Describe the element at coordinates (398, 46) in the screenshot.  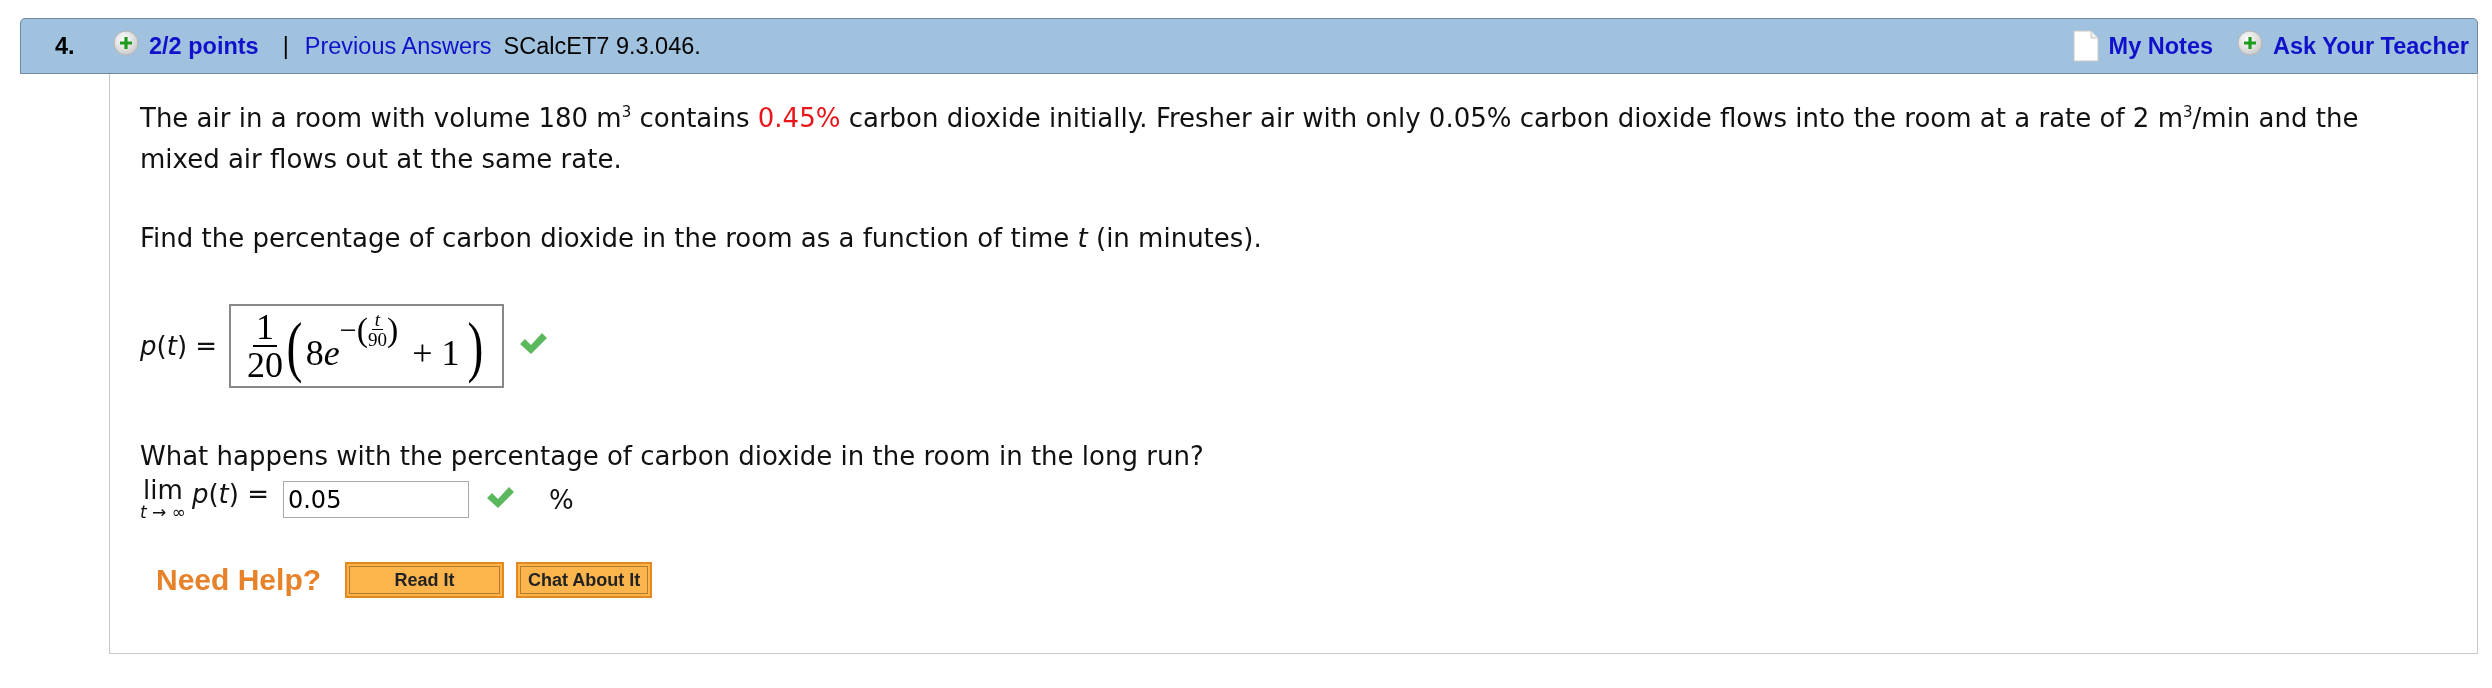
I see `previous-answers-link: Previous Answers` at that location.